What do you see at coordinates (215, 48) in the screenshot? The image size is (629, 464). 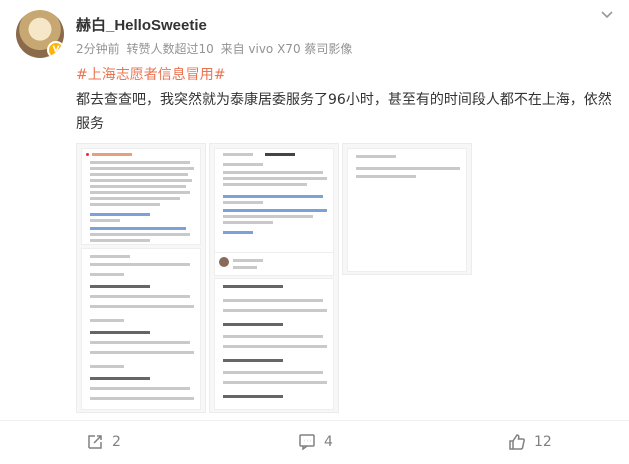 I see `post-meta: 2分钟前 转赞人数超过10 来自 vivo X70 蔡司影像` at bounding box center [215, 48].